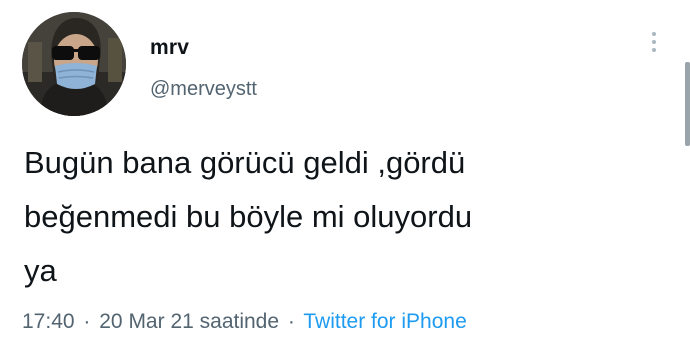 The image size is (690, 359). I want to click on tweet-source-link: Twitter for iPhone, so click(384, 321).